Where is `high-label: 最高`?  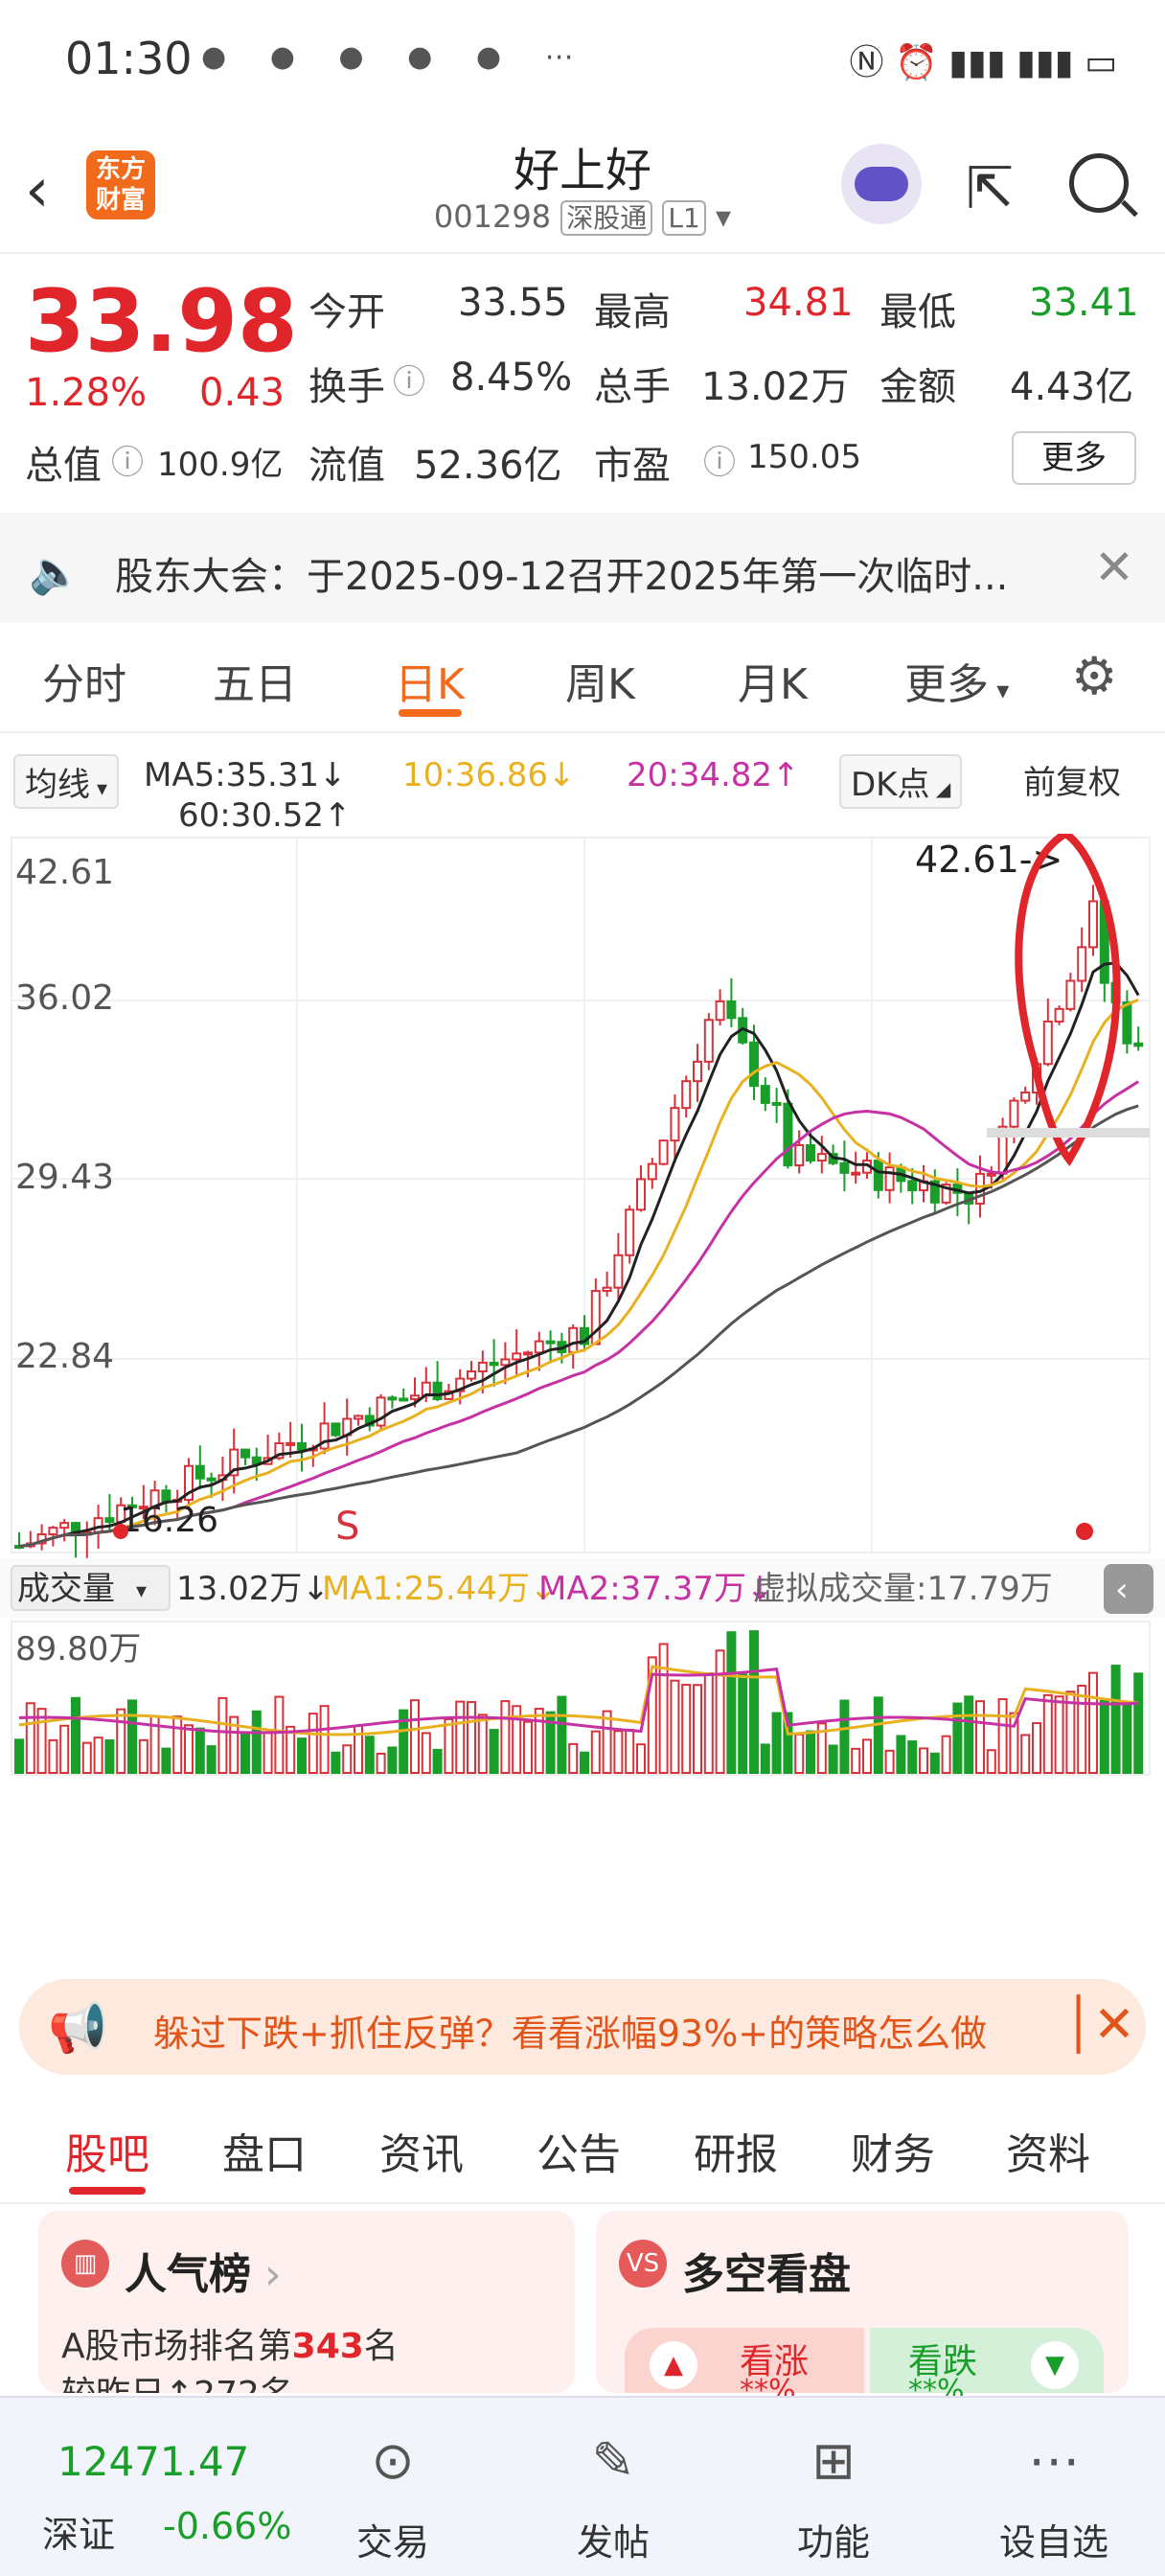 high-label: 最高 is located at coordinates (632, 312).